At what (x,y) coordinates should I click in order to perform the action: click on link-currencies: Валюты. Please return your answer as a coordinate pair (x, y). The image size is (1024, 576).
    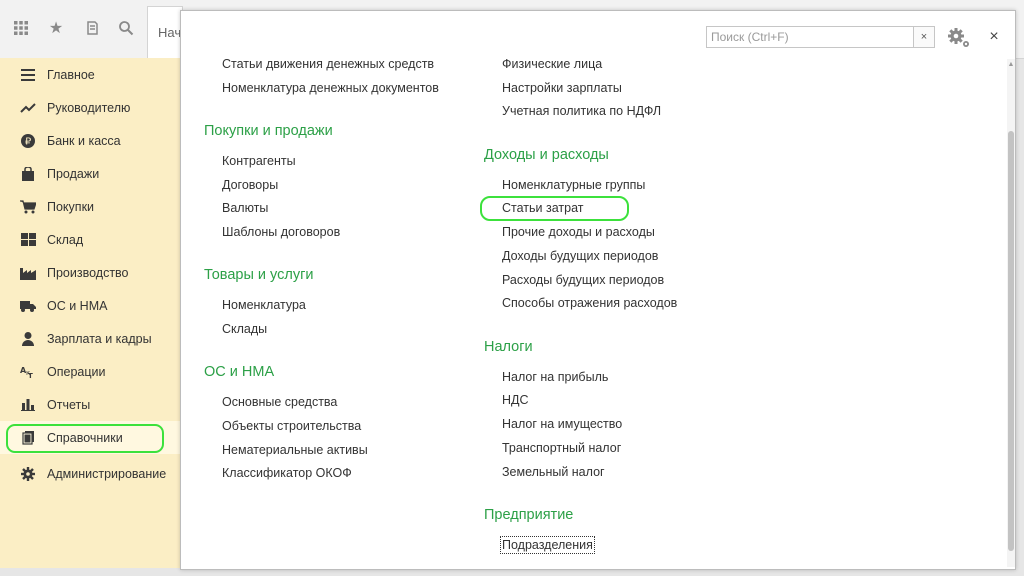
    Looking at the image, I should click on (245, 208).